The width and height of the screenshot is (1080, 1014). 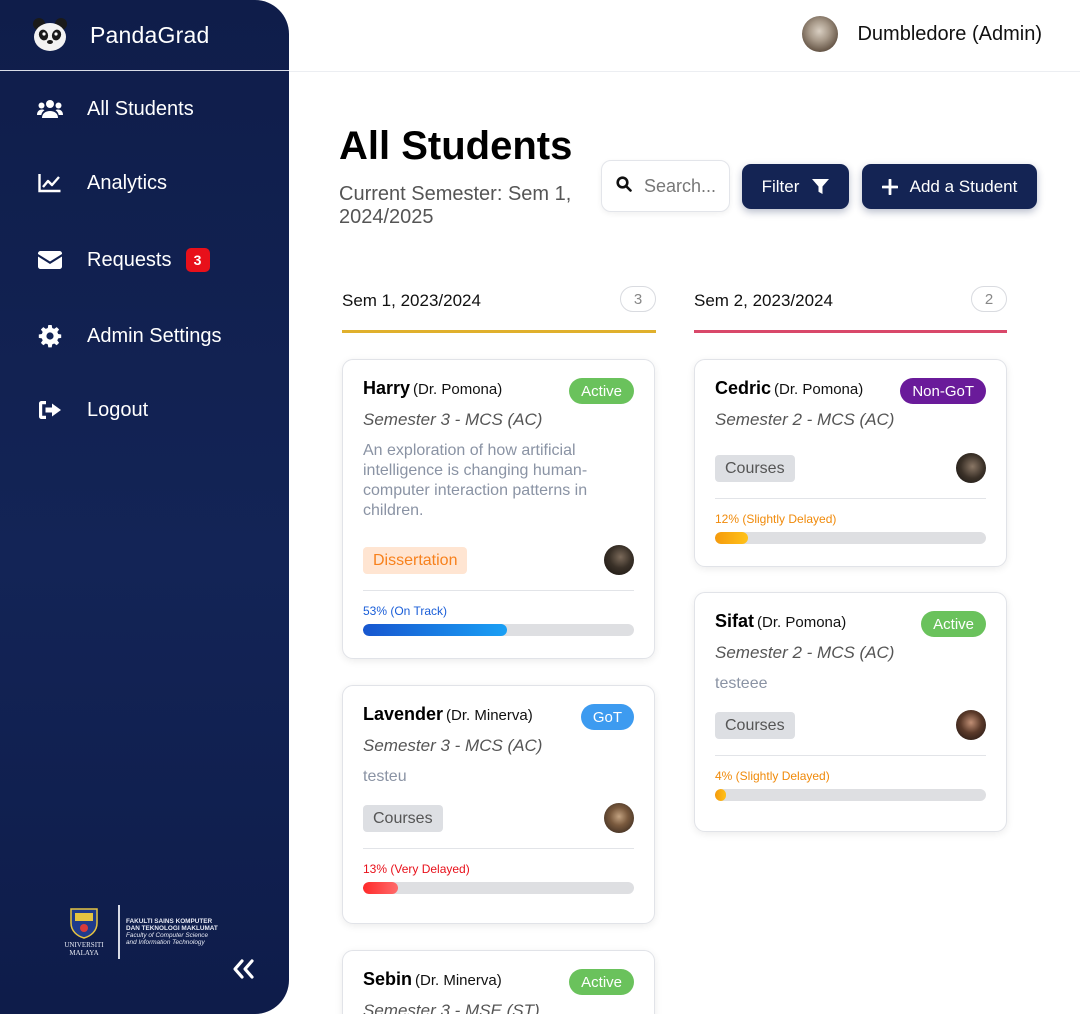 I want to click on users-icon, so click(x=50, y=109).